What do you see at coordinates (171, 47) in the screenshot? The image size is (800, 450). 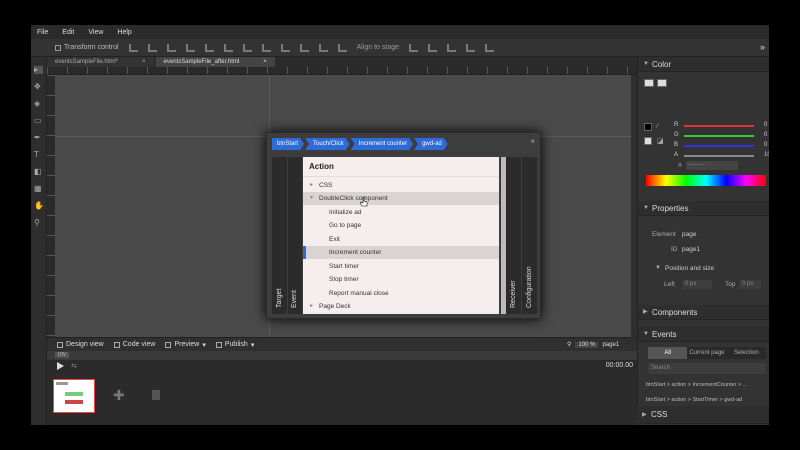 I see `align-right-icon` at bounding box center [171, 47].